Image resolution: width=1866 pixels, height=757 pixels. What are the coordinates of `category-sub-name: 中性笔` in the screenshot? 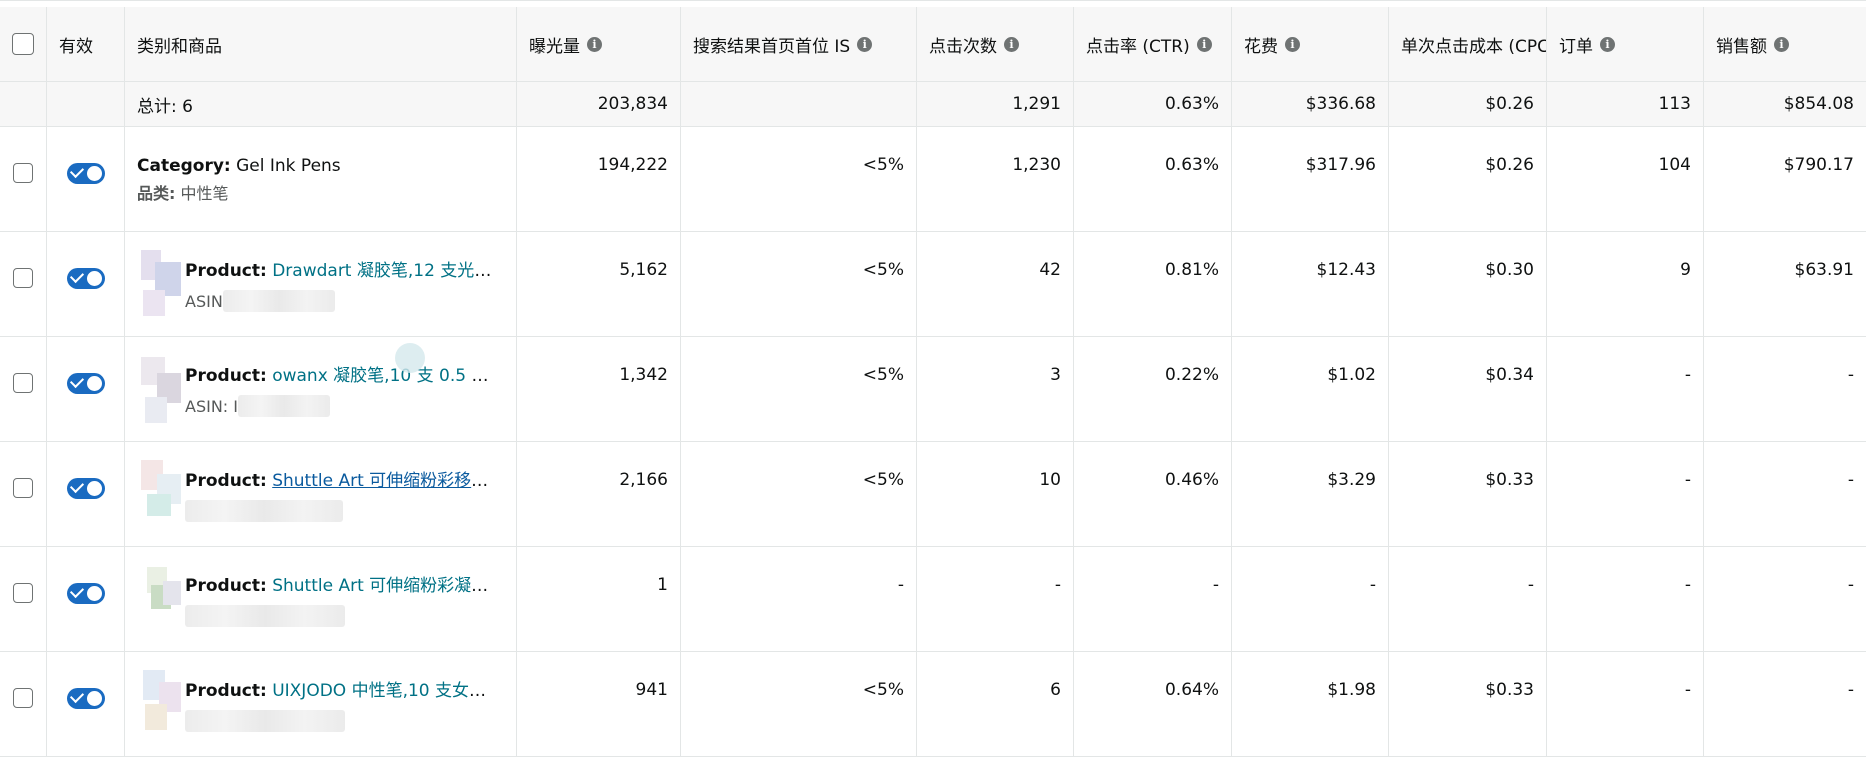 It's located at (204, 193).